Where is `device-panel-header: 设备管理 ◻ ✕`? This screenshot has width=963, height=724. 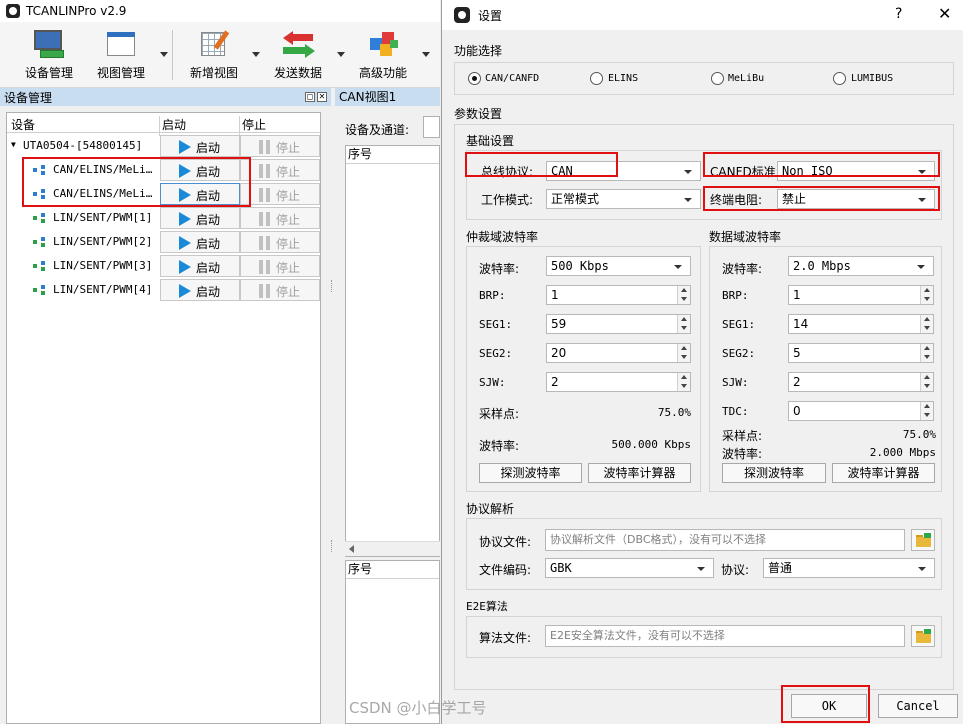 device-panel-header: 设备管理 ◻ ✕ is located at coordinates (165, 97).